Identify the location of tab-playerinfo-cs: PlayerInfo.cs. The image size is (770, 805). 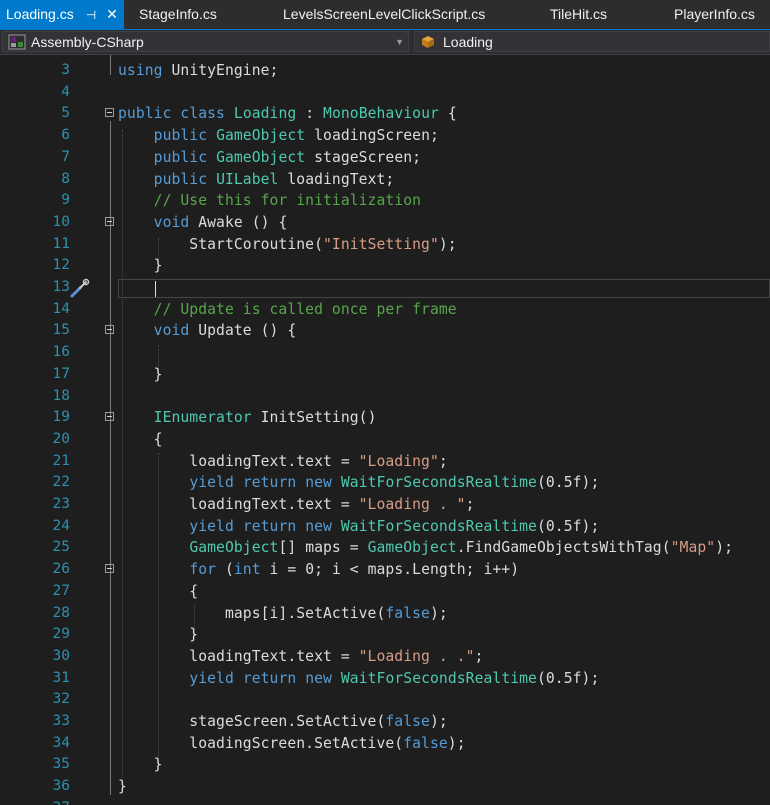
(714, 14).